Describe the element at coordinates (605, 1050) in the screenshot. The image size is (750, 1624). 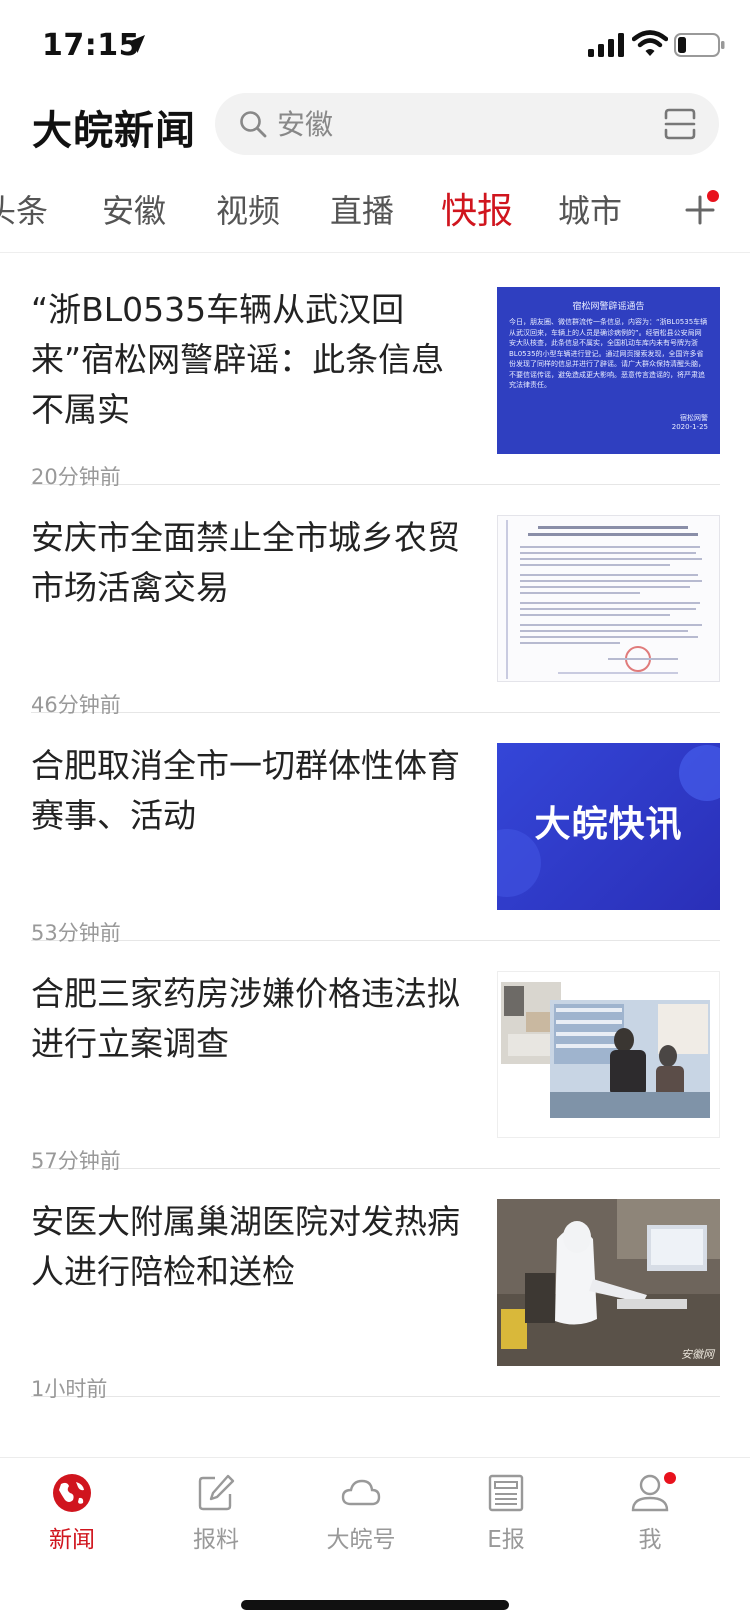
I see `pharmacy-photo` at that location.